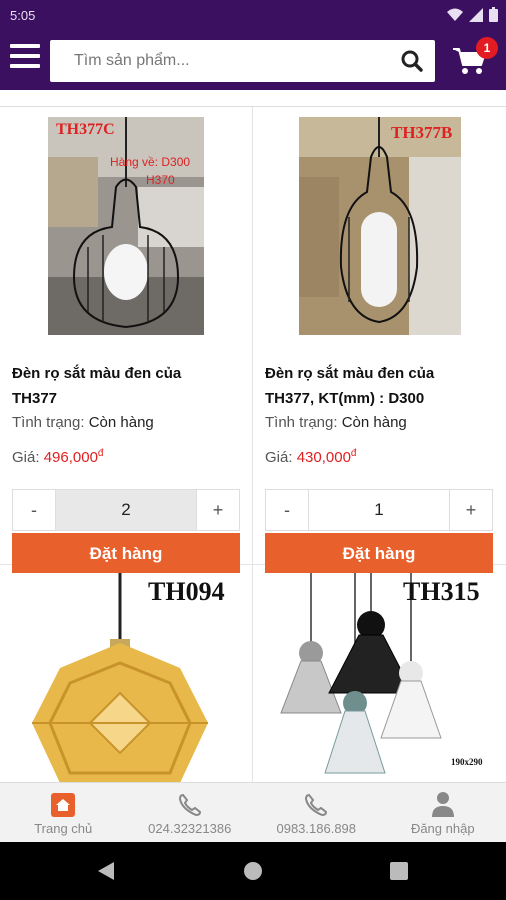 This screenshot has width=506, height=900. What do you see at coordinates (493, 14) in the screenshot?
I see `battery-icon` at bounding box center [493, 14].